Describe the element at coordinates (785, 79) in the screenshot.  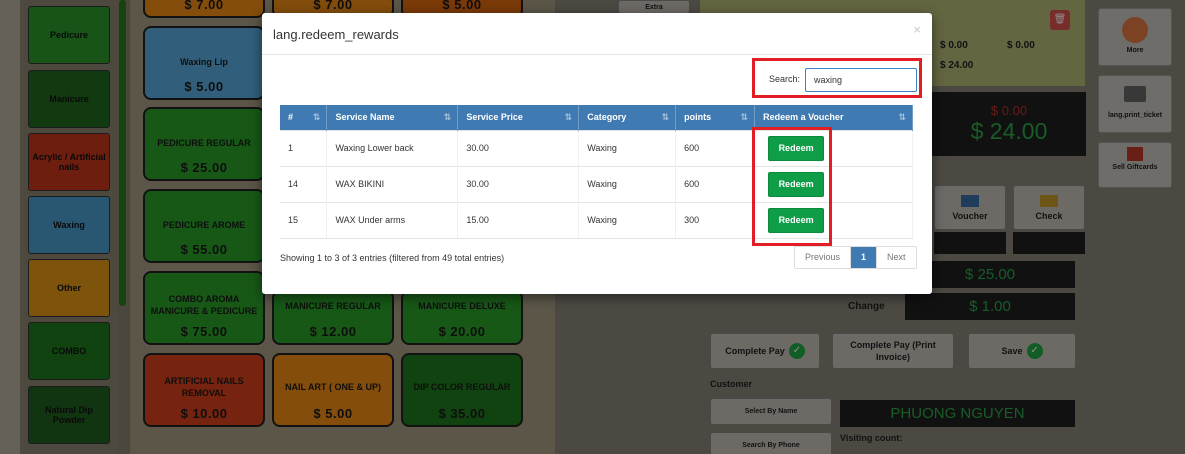
I see `search-label: Search:` at that location.